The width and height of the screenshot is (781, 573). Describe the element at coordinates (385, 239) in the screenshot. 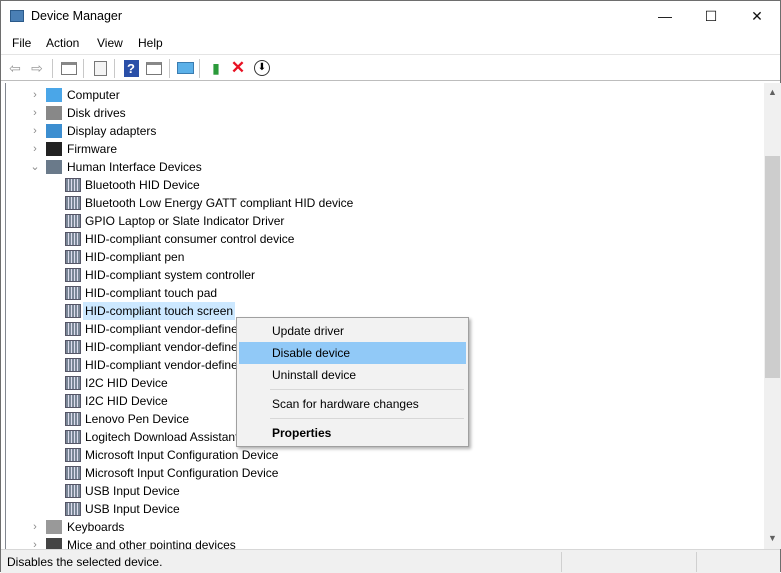

I see `tree-device: HID-compliant consumer control device` at that location.